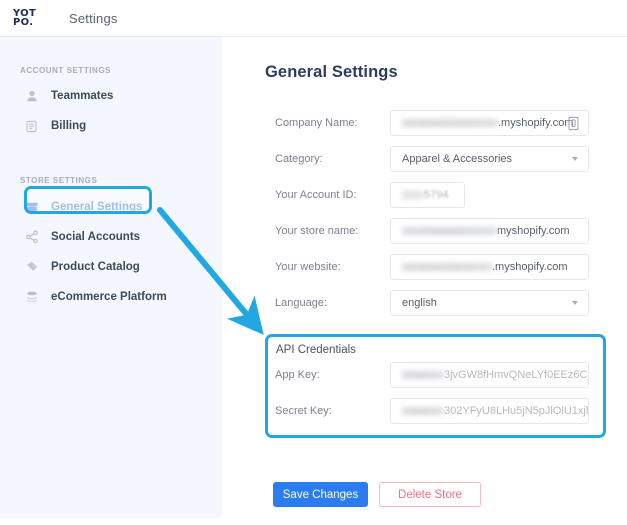 This screenshot has width=627, height=525. I want to click on api-credentials-title: API Credentials, so click(316, 350).